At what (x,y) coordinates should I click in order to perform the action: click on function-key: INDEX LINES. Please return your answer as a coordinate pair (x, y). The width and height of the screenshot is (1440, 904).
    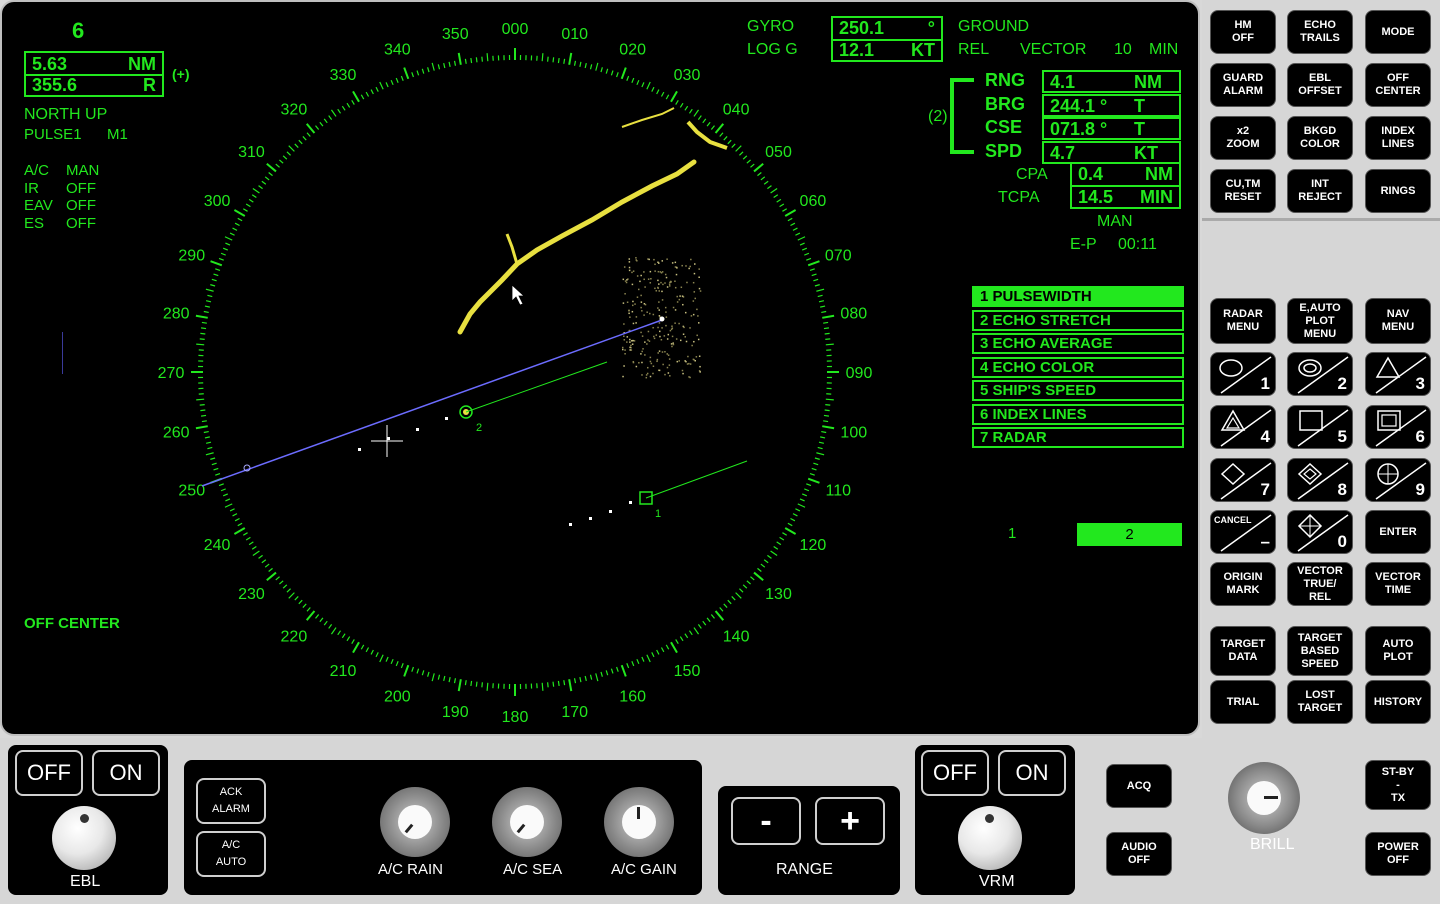
    Looking at the image, I should click on (1398, 138).